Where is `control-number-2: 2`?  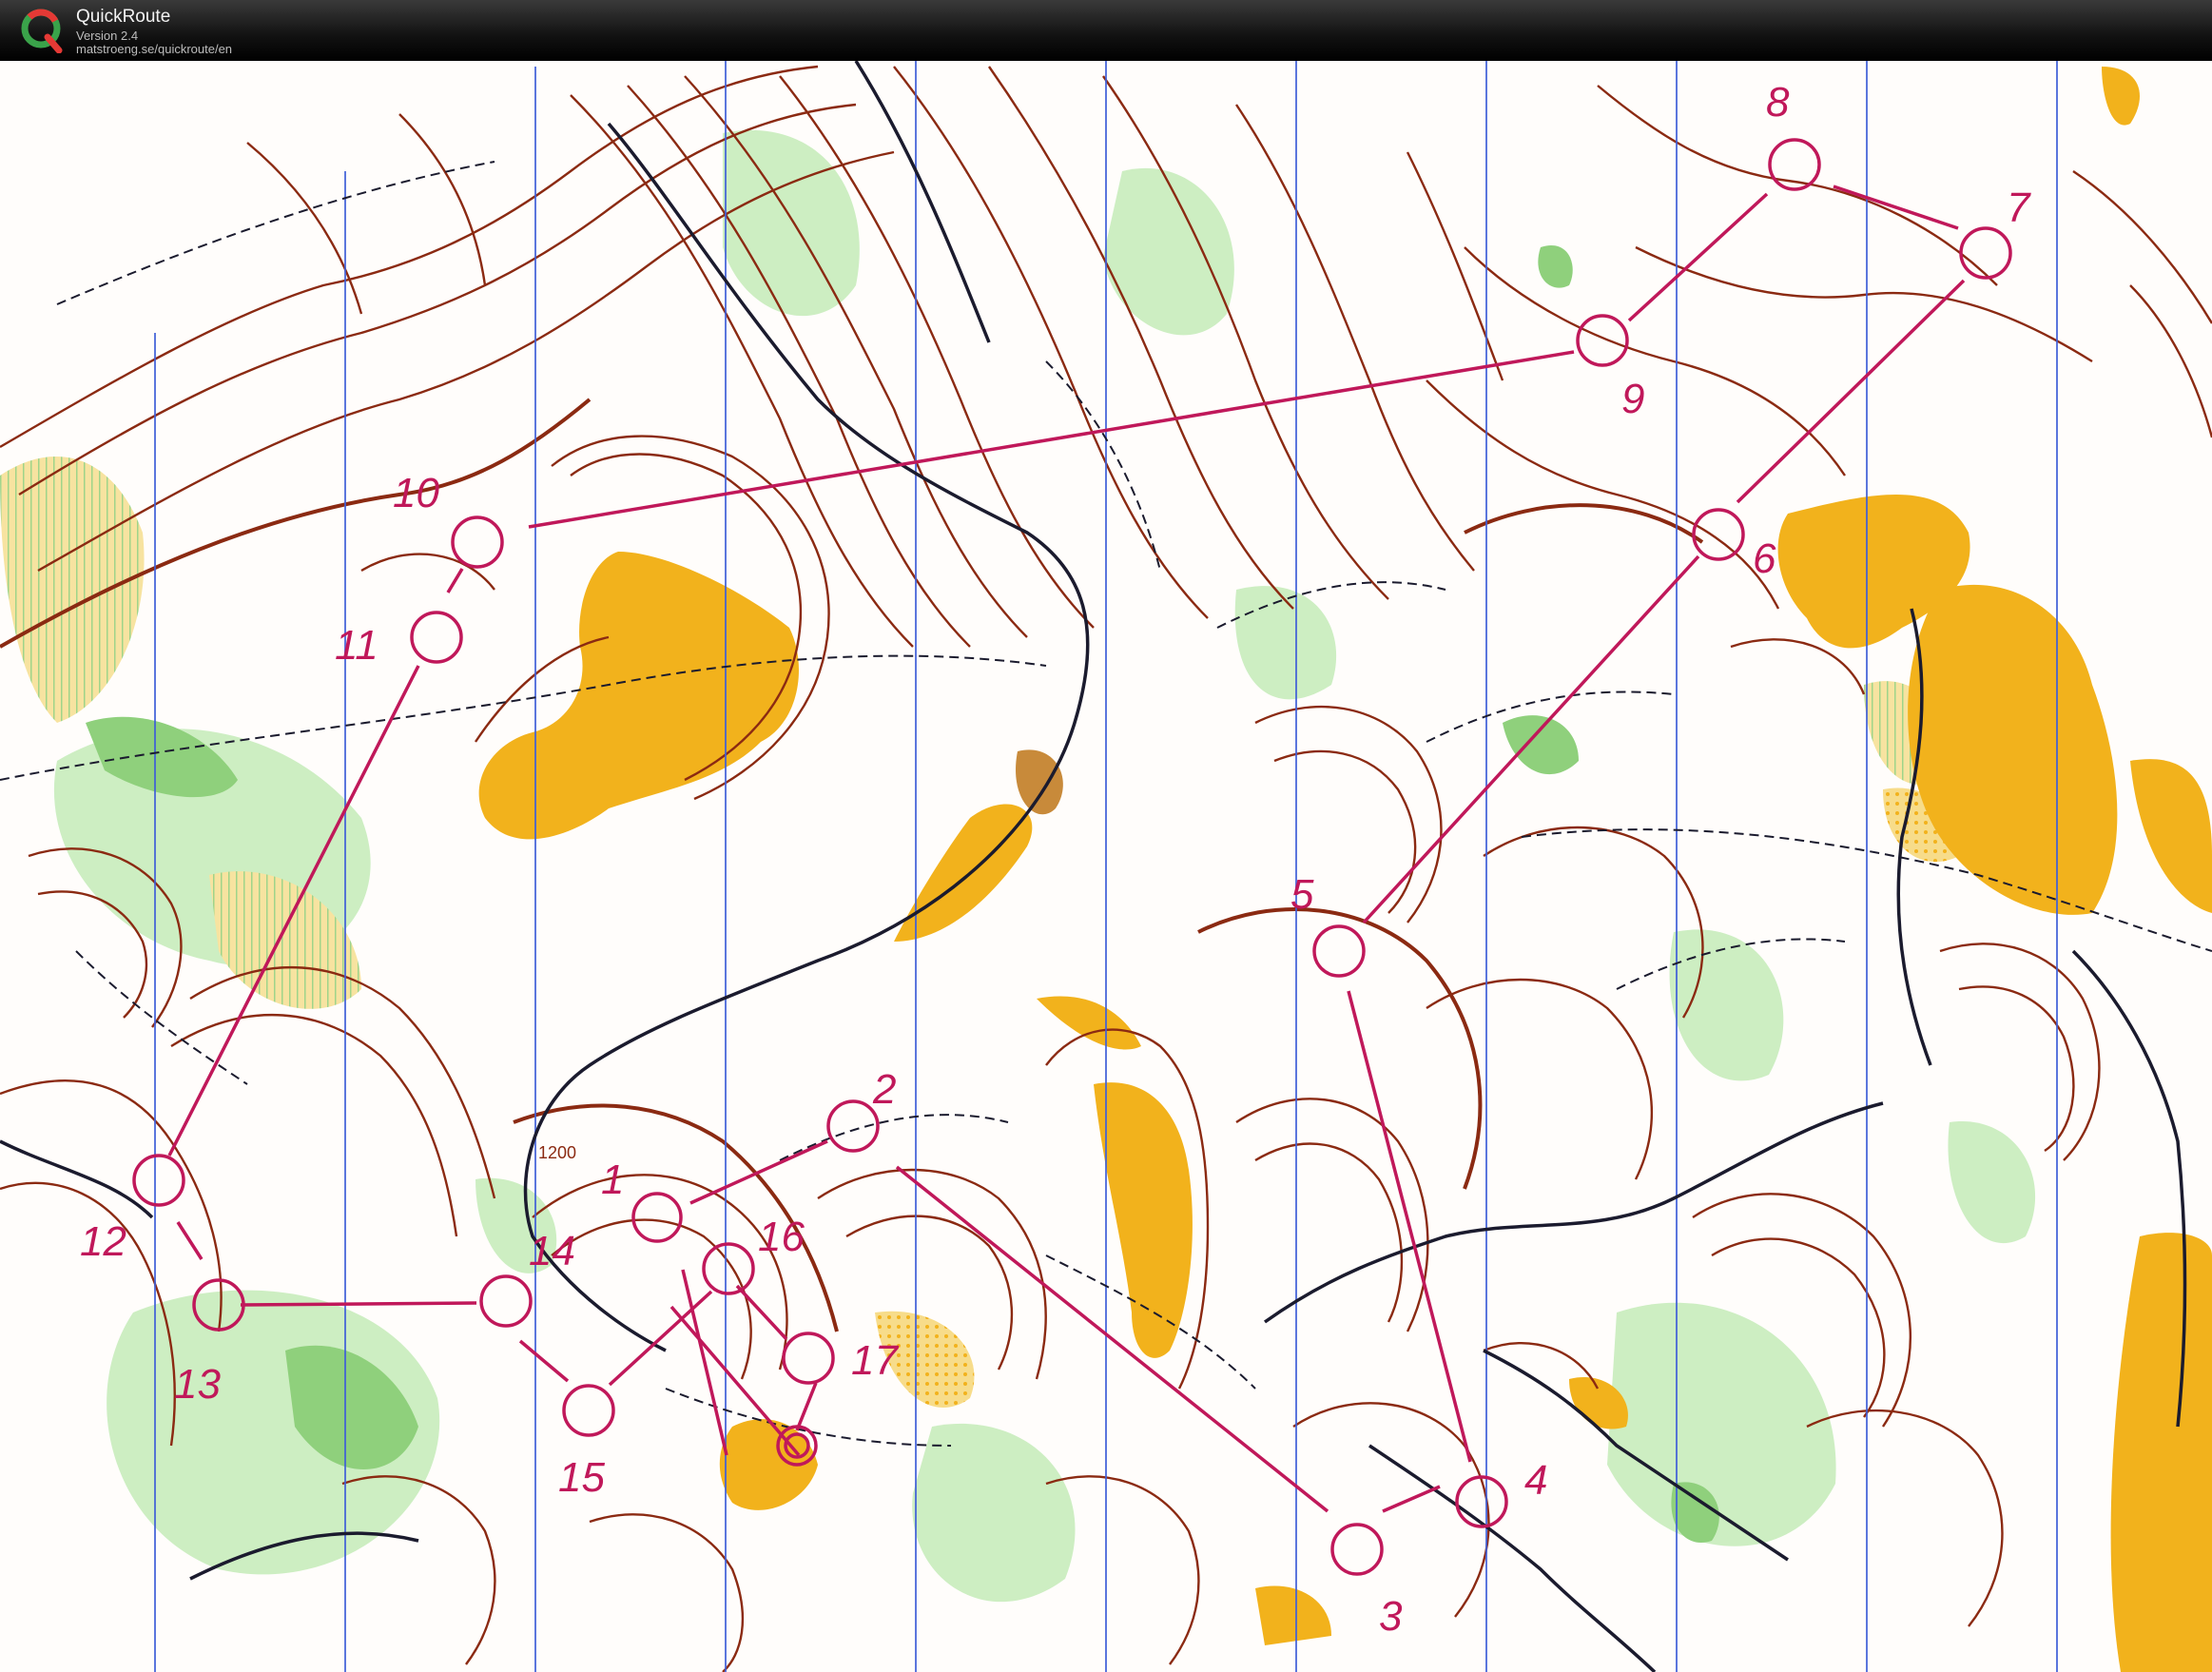 control-number-2: 2 is located at coordinates (884, 1089).